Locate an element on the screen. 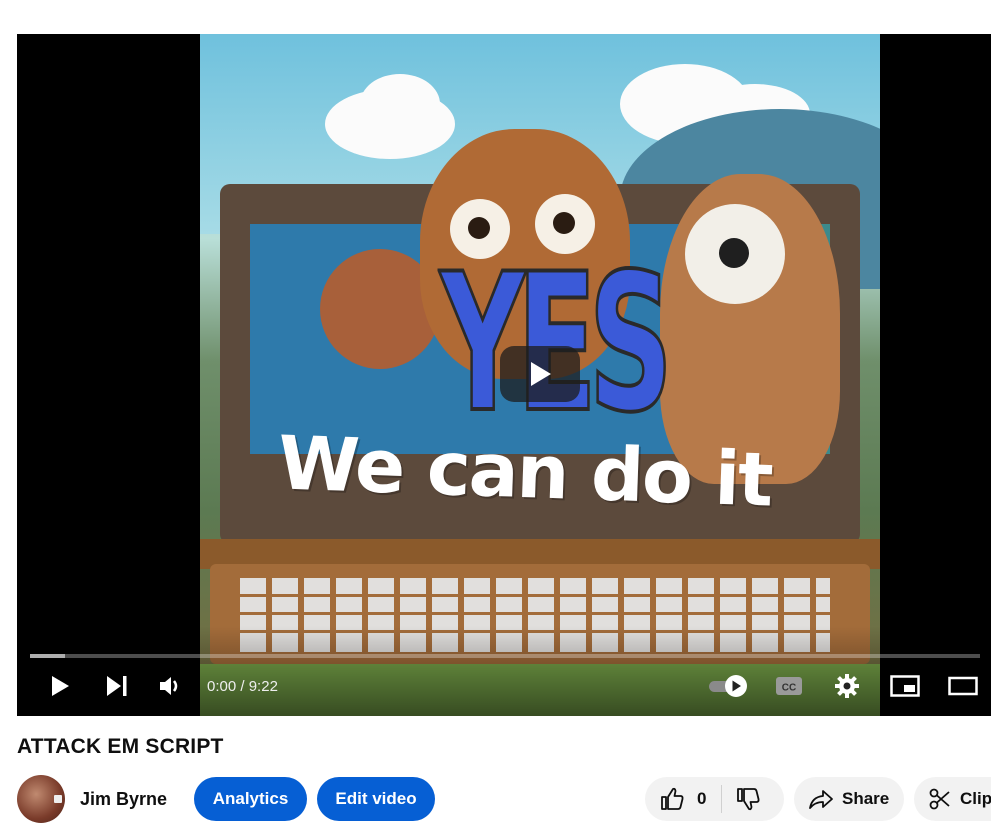  edit-video-button: Edit video is located at coordinates (376, 799).